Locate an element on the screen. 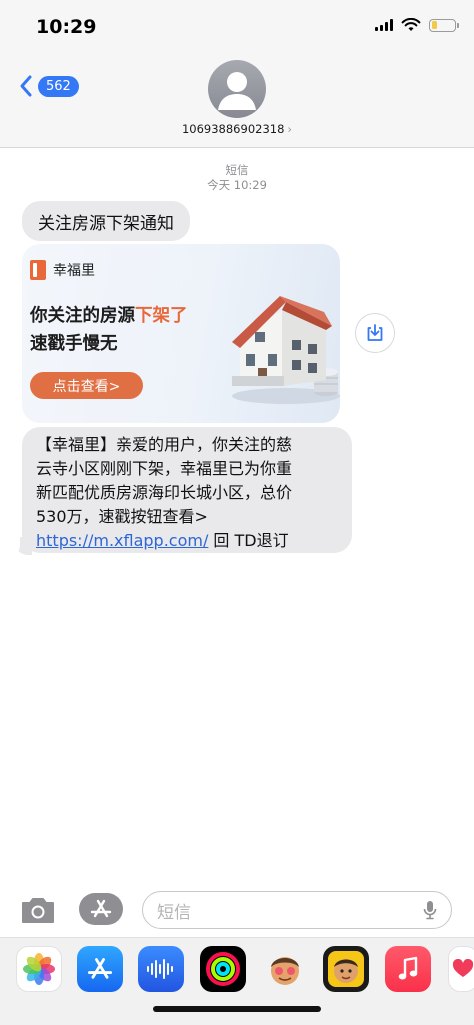  unsubscribe-text: 回 TD退订 is located at coordinates (248, 540).